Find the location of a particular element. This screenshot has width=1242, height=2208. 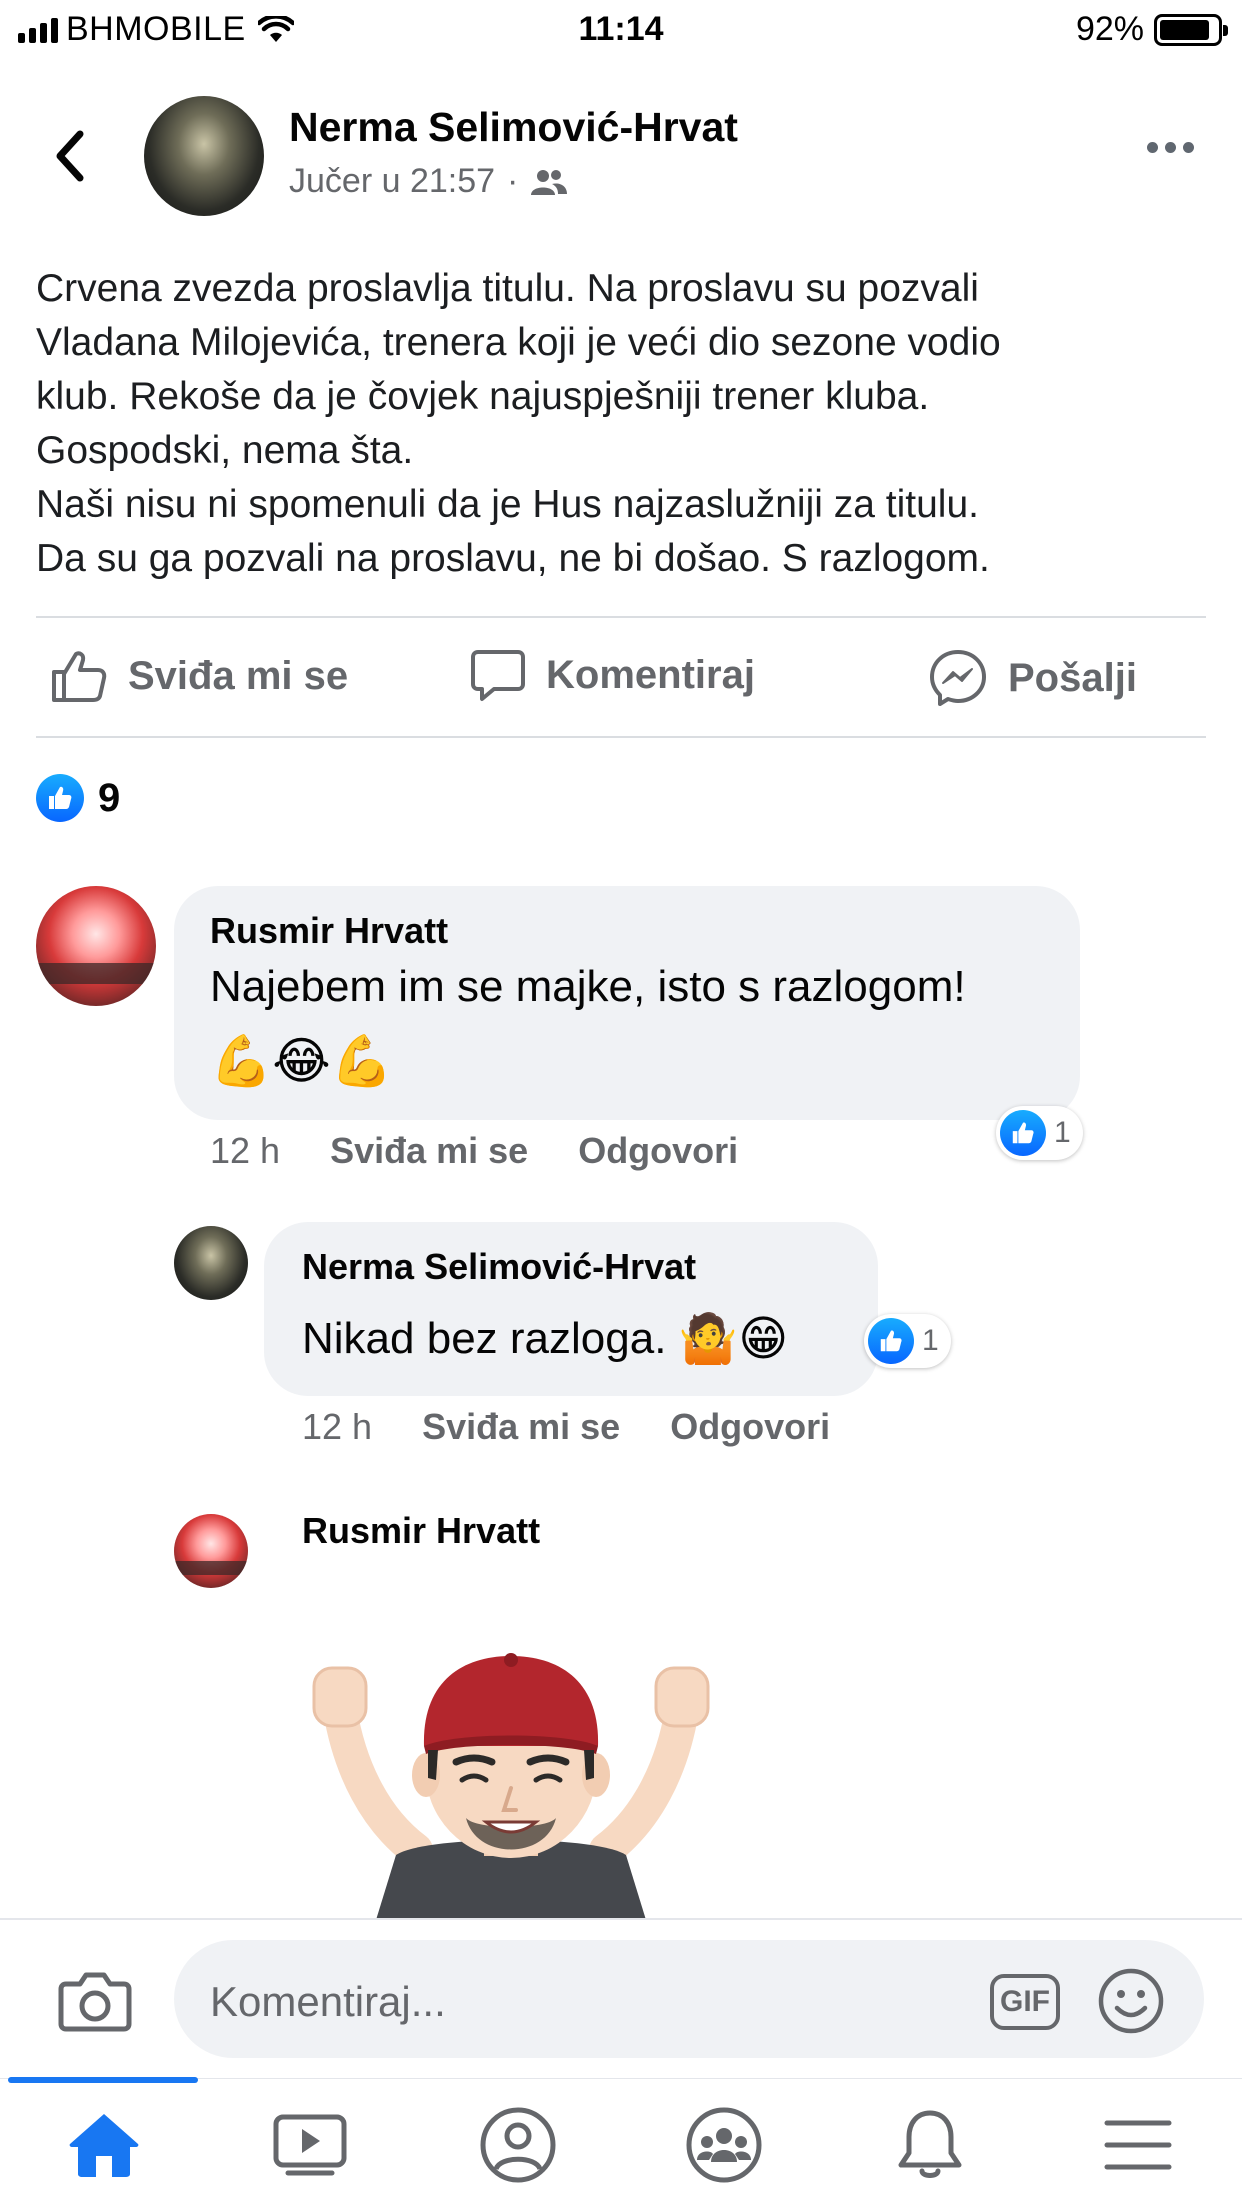

tab-watch is located at coordinates (310, 2145).